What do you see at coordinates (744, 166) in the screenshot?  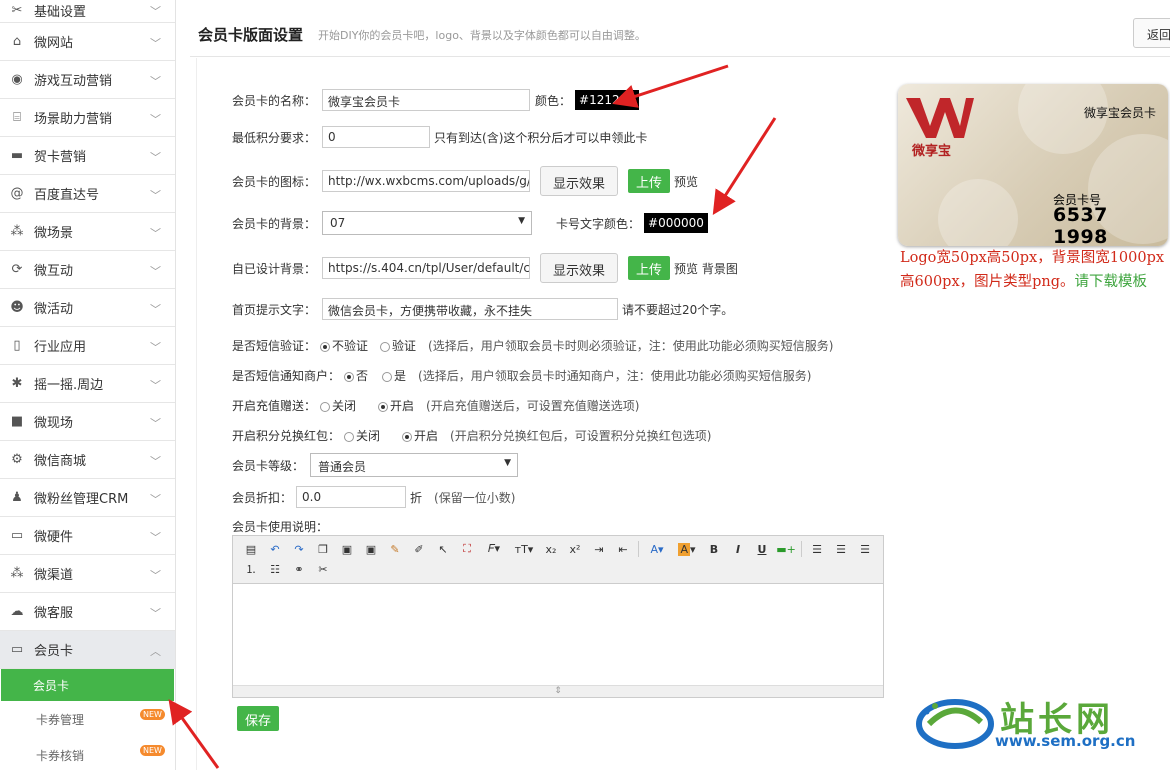 I see `arrow-to-number-color` at bounding box center [744, 166].